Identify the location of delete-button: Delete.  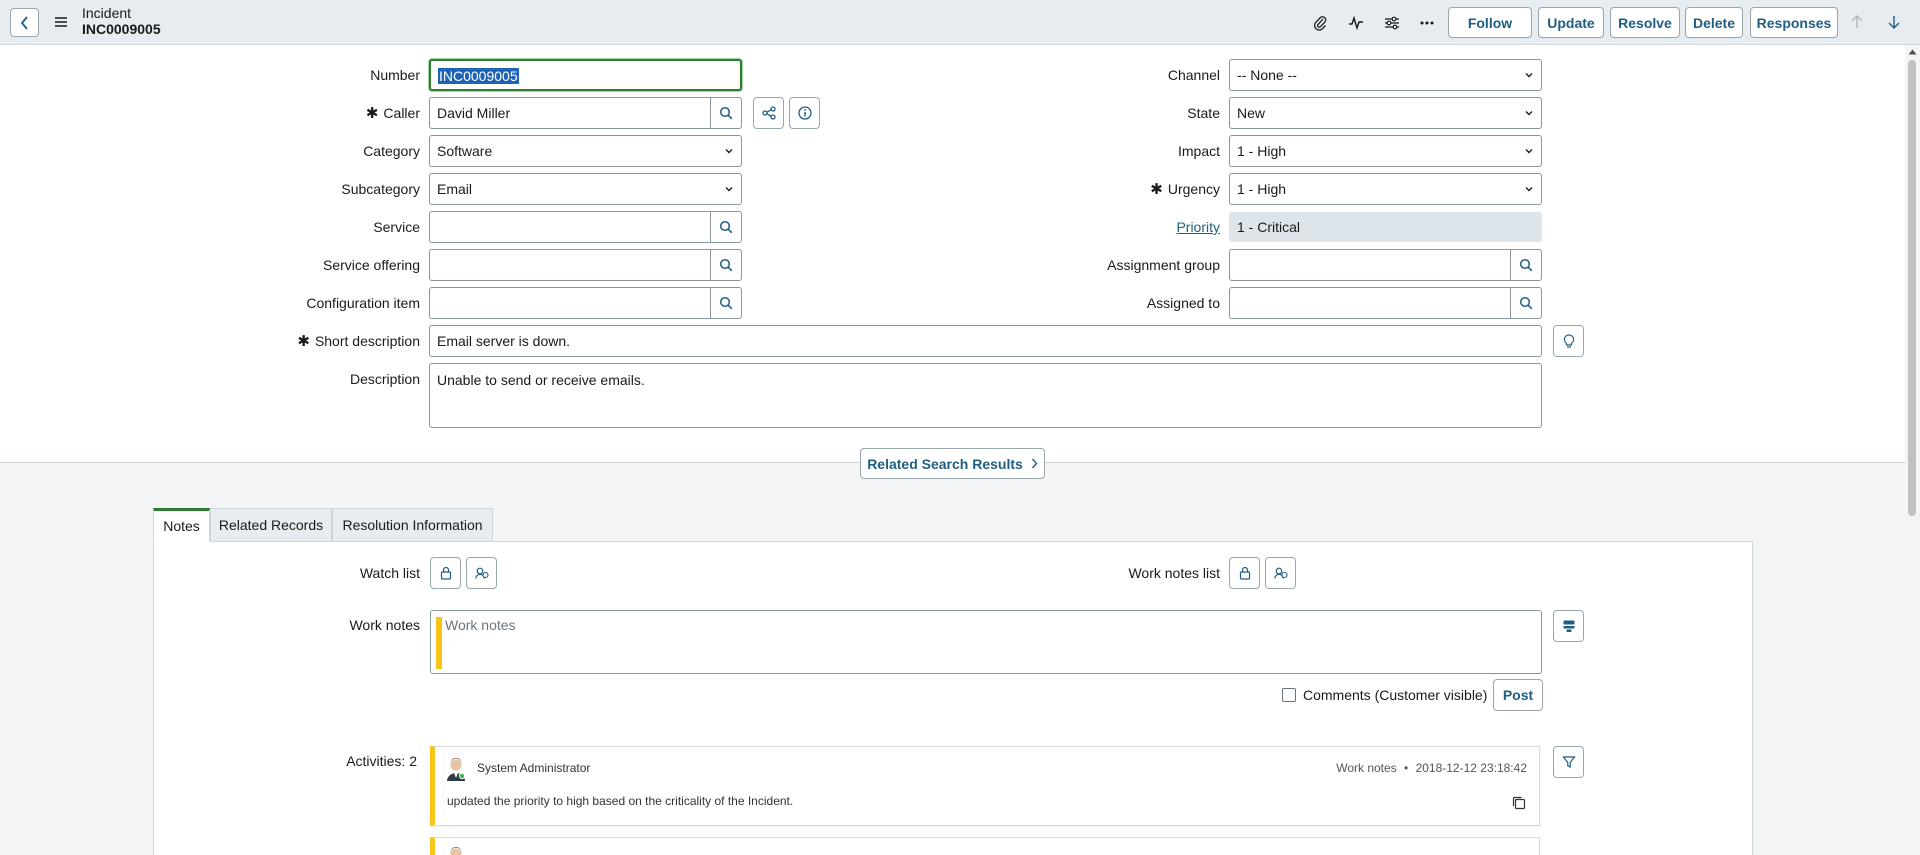
(1714, 22).